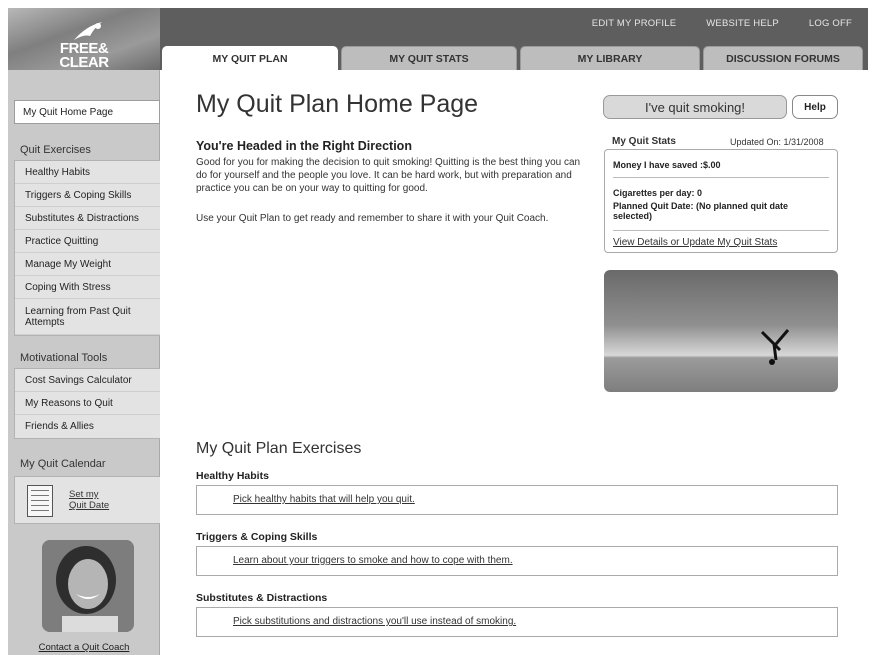  What do you see at coordinates (87, 172) in the screenshot?
I see `sidebar-item-healthy-habits: Healthy Habits` at bounding box center [87, 172].